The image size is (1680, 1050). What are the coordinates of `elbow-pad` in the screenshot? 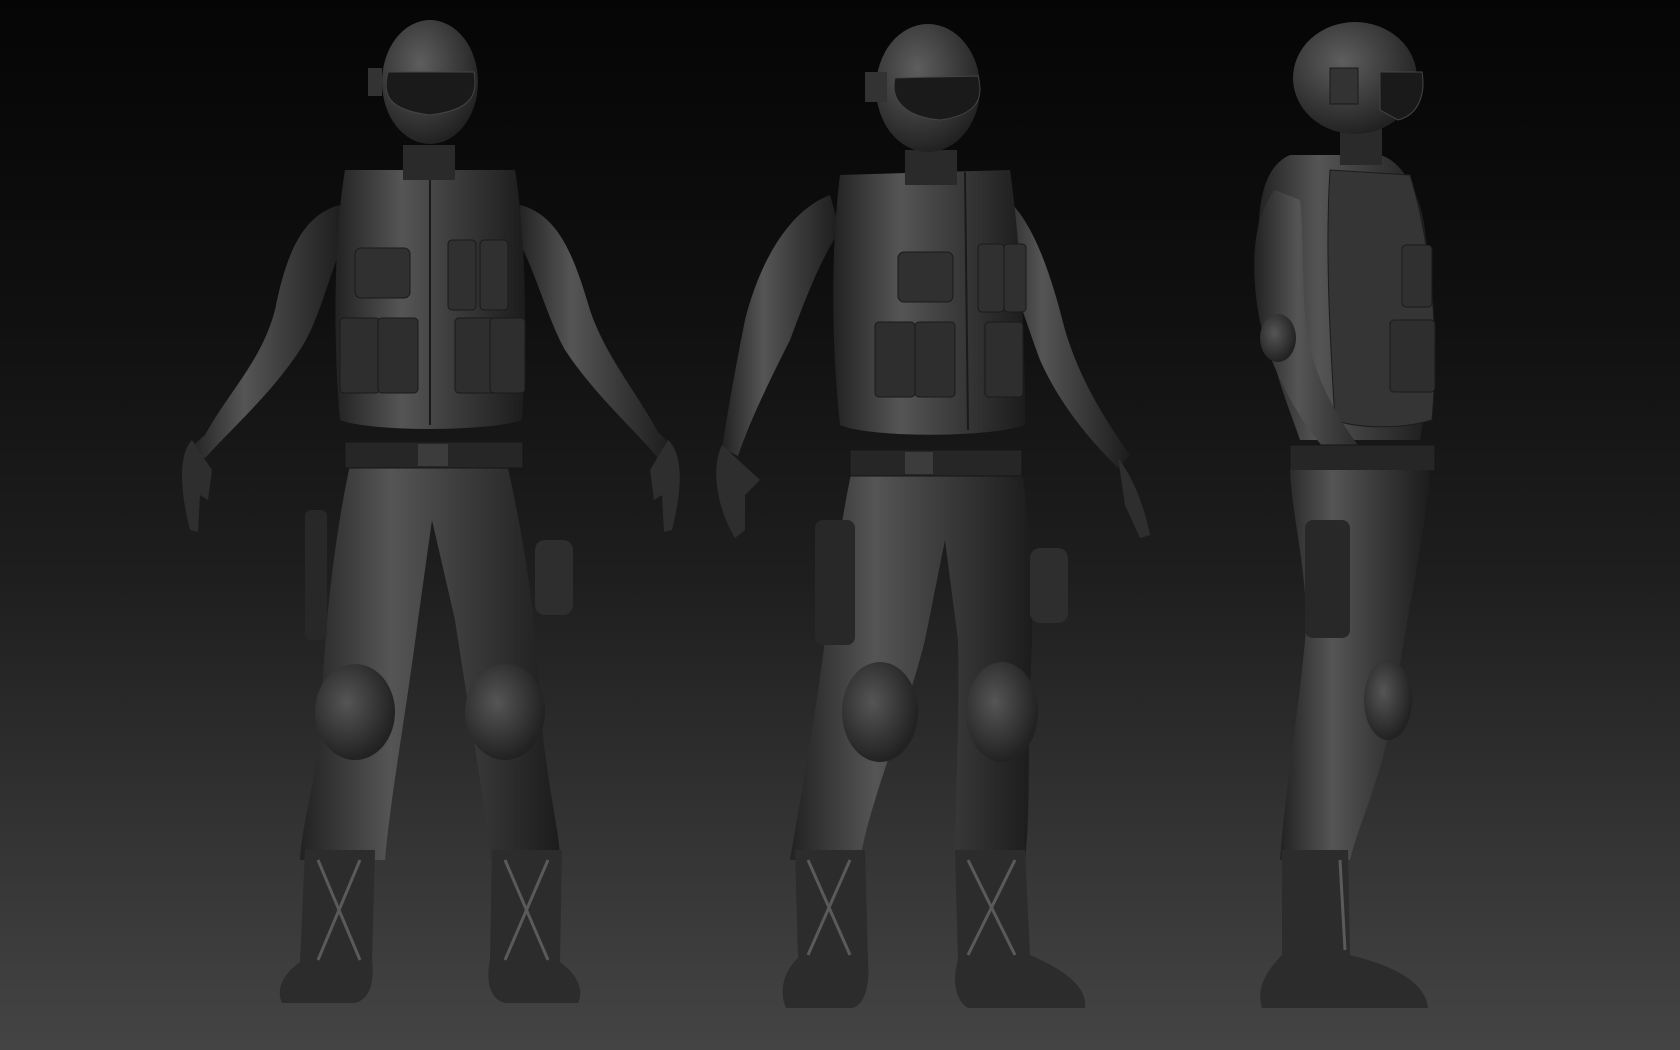 It's located at (1278, 338).